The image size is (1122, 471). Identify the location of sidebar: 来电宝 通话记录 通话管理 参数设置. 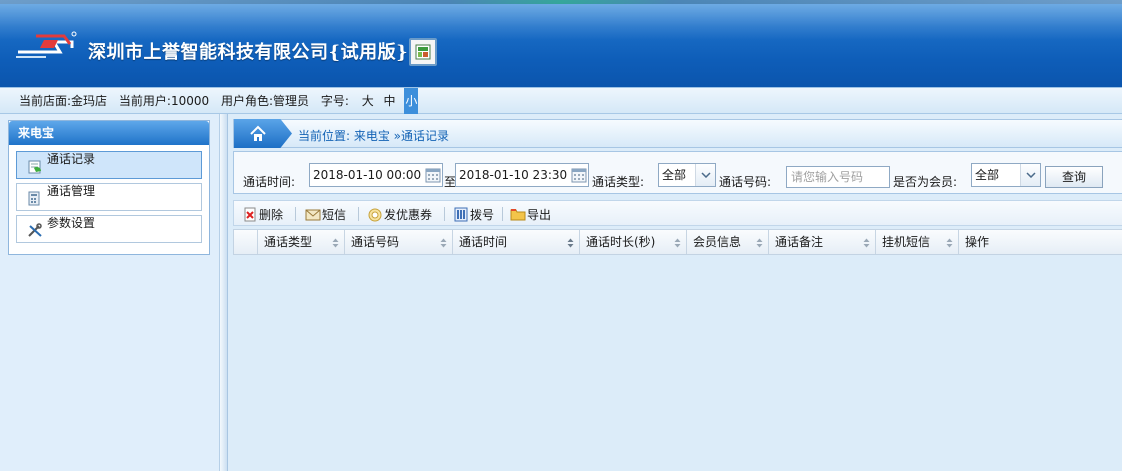
(110, 292).